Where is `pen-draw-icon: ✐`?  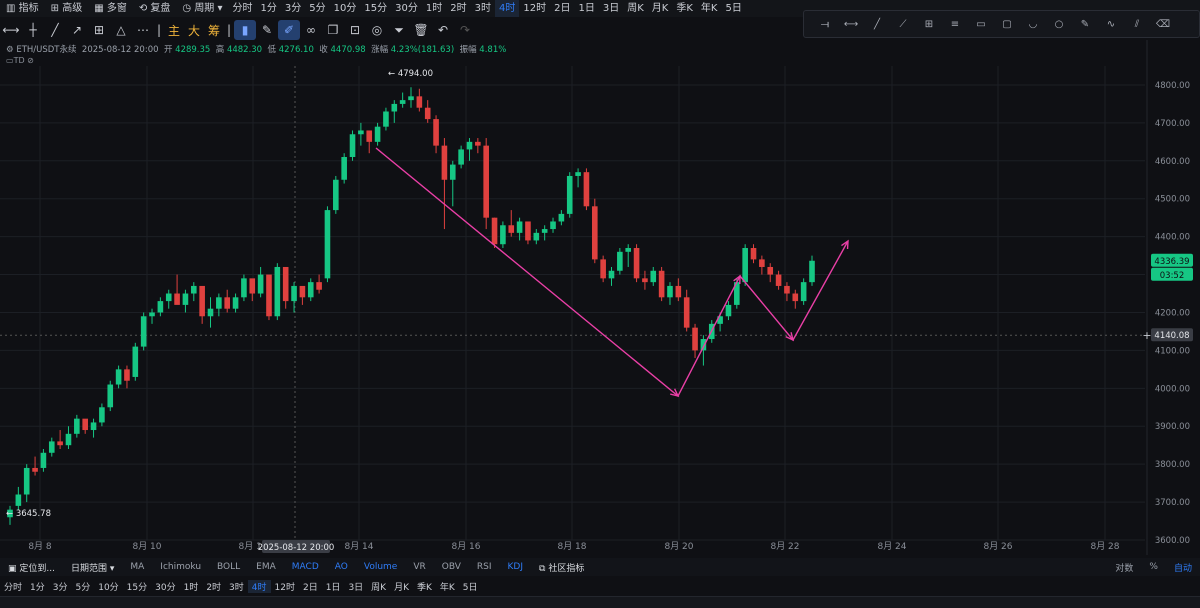
pen-draw-icon: ✐ is located at coordinates (289, 30).